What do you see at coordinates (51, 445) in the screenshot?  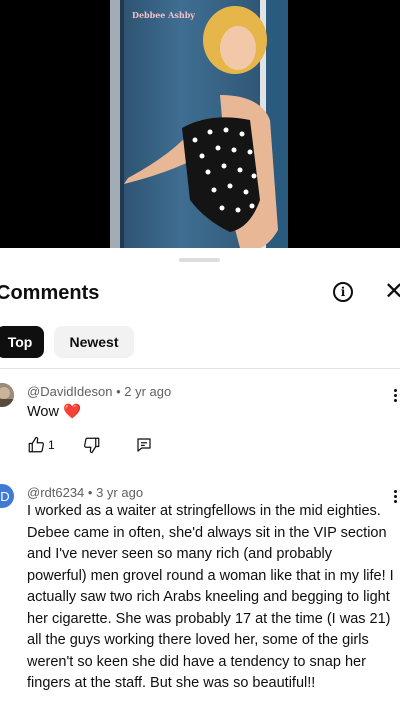 I see `like-count: 1` at bounding box center [51, 445].